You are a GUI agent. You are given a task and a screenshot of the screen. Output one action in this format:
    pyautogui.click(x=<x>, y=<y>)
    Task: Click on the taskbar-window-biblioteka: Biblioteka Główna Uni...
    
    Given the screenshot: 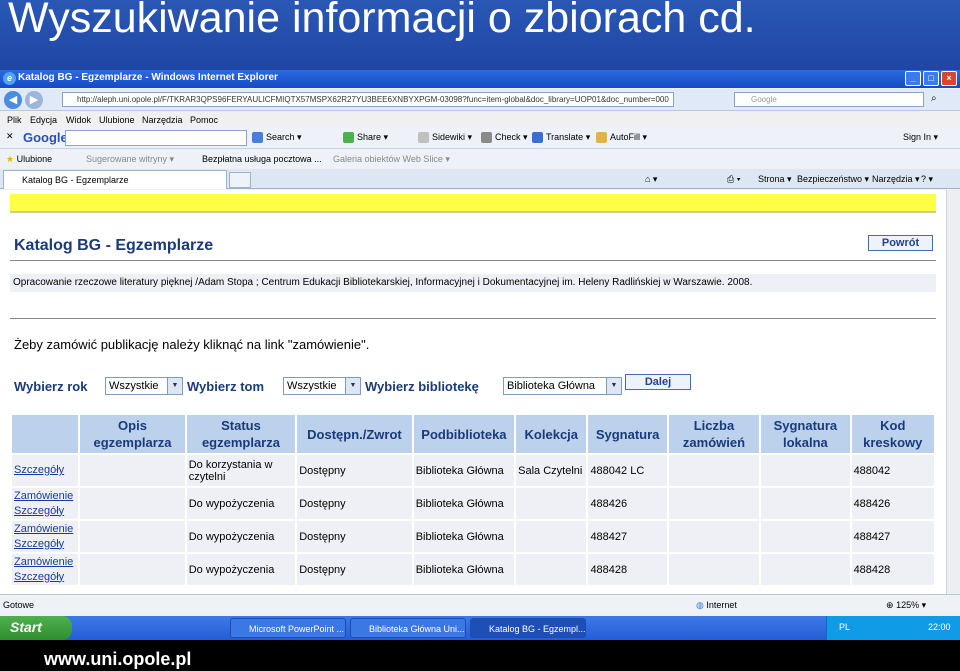 What is the action you would take?
    pyautogui.click(x=408, y=628)
    